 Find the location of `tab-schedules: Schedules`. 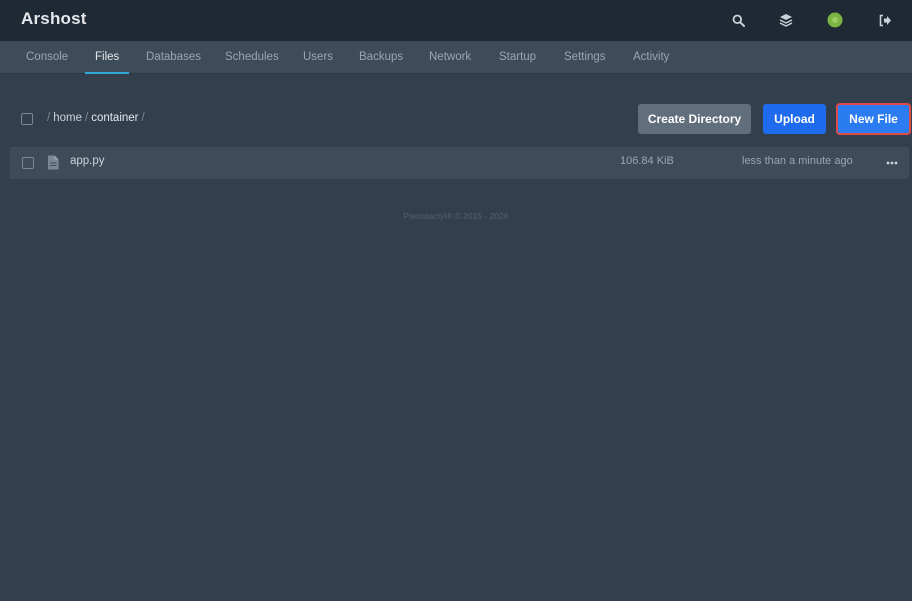

tab-schedules: Schedules is located at coordinates (252, 57).